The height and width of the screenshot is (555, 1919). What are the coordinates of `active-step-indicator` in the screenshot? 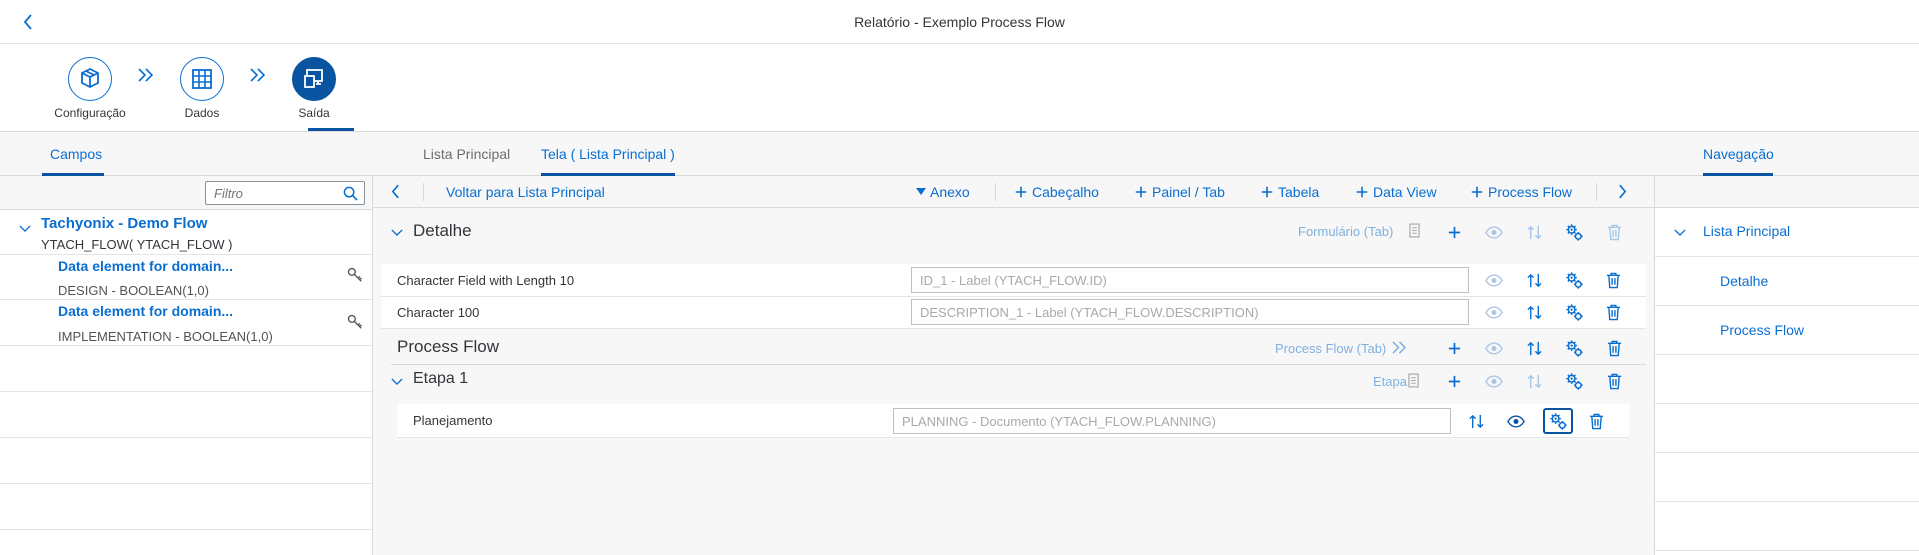 It's located at (331, 129).